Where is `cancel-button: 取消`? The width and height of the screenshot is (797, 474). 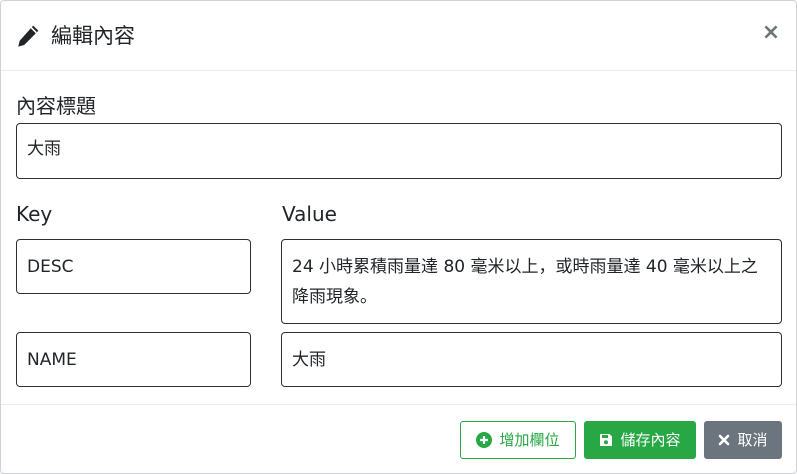 cancel-button: 取消 is located at coordinates (743, 440).